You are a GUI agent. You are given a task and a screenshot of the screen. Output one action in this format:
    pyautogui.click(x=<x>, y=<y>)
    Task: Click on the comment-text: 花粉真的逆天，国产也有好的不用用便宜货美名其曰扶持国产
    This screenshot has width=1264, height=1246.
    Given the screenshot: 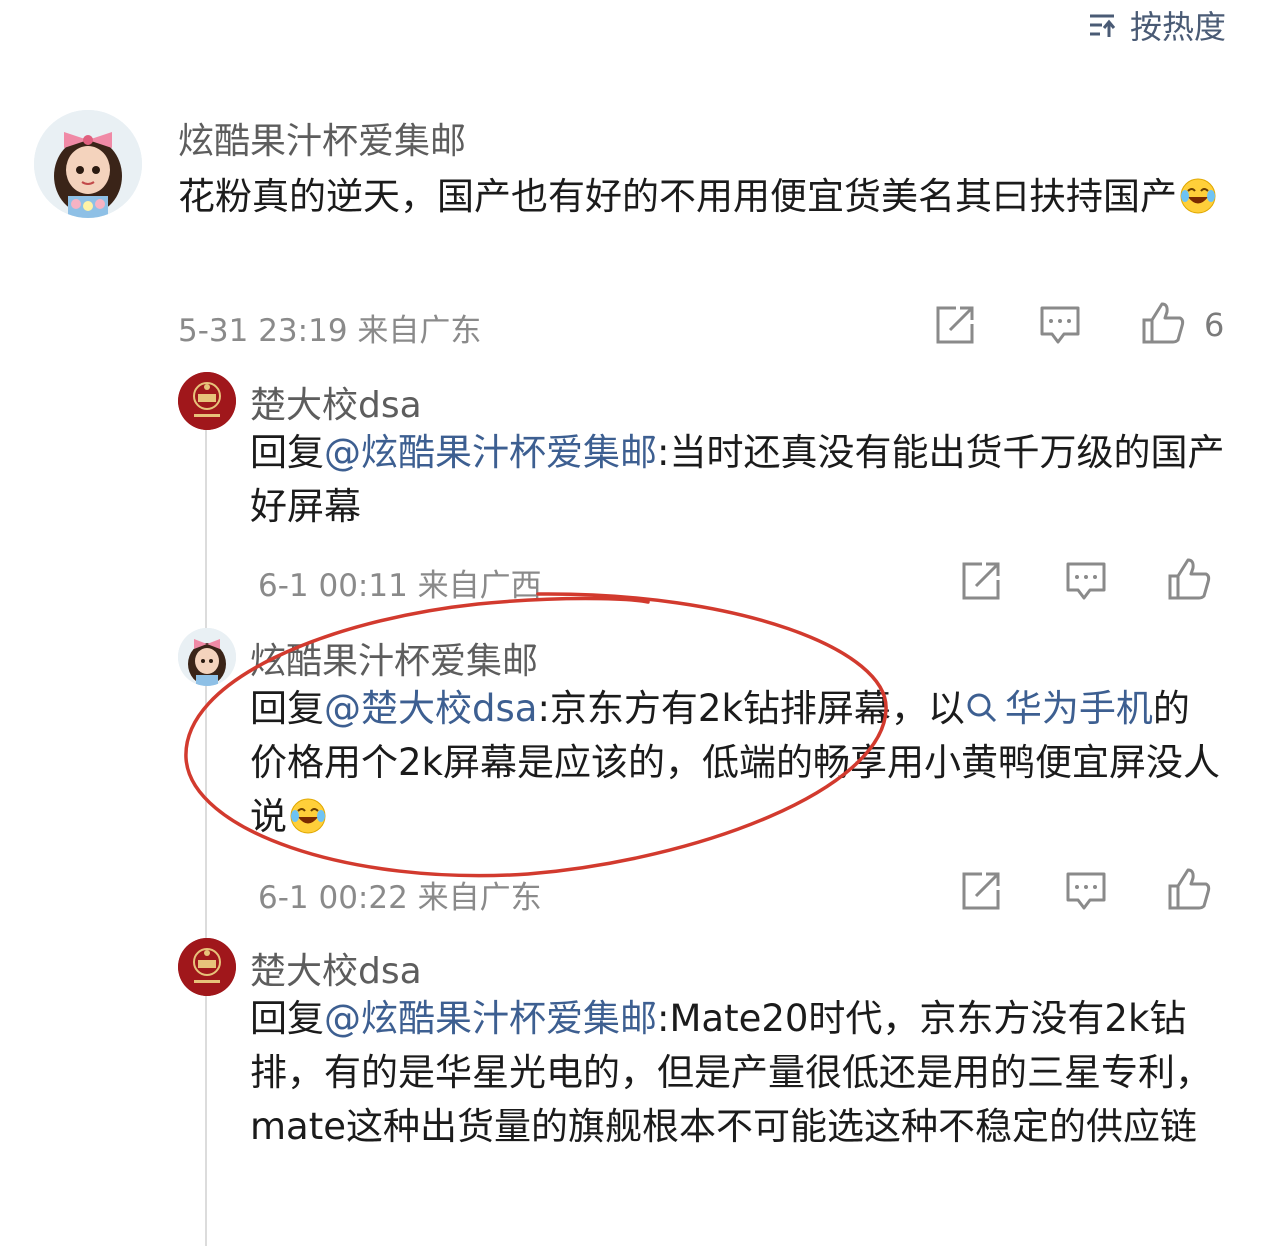 What is the action you would take?
    pyautogui.click(x=703, y=200)
    